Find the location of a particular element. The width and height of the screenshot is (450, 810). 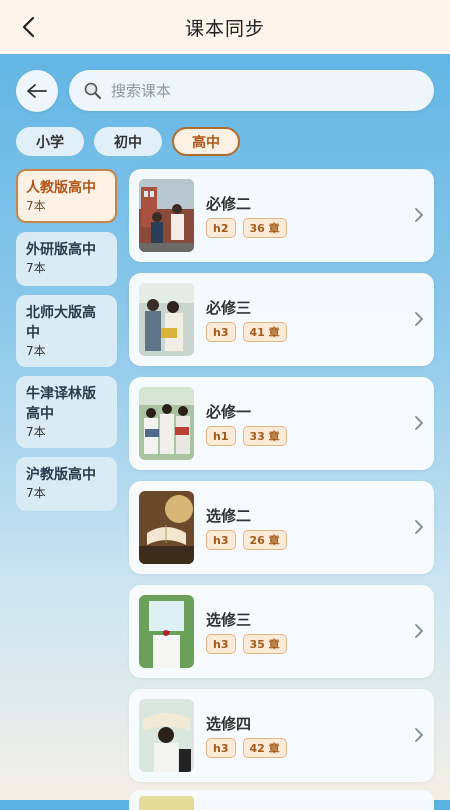

book-title: 必修二 is located at coordinates (229, 204).